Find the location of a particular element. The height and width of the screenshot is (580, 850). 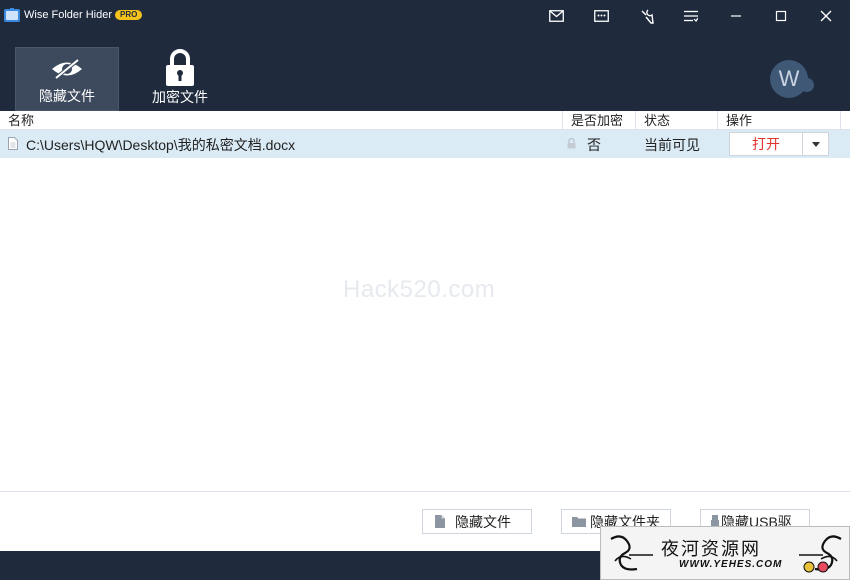

minimize-icon is located at coordinates (736, 16).